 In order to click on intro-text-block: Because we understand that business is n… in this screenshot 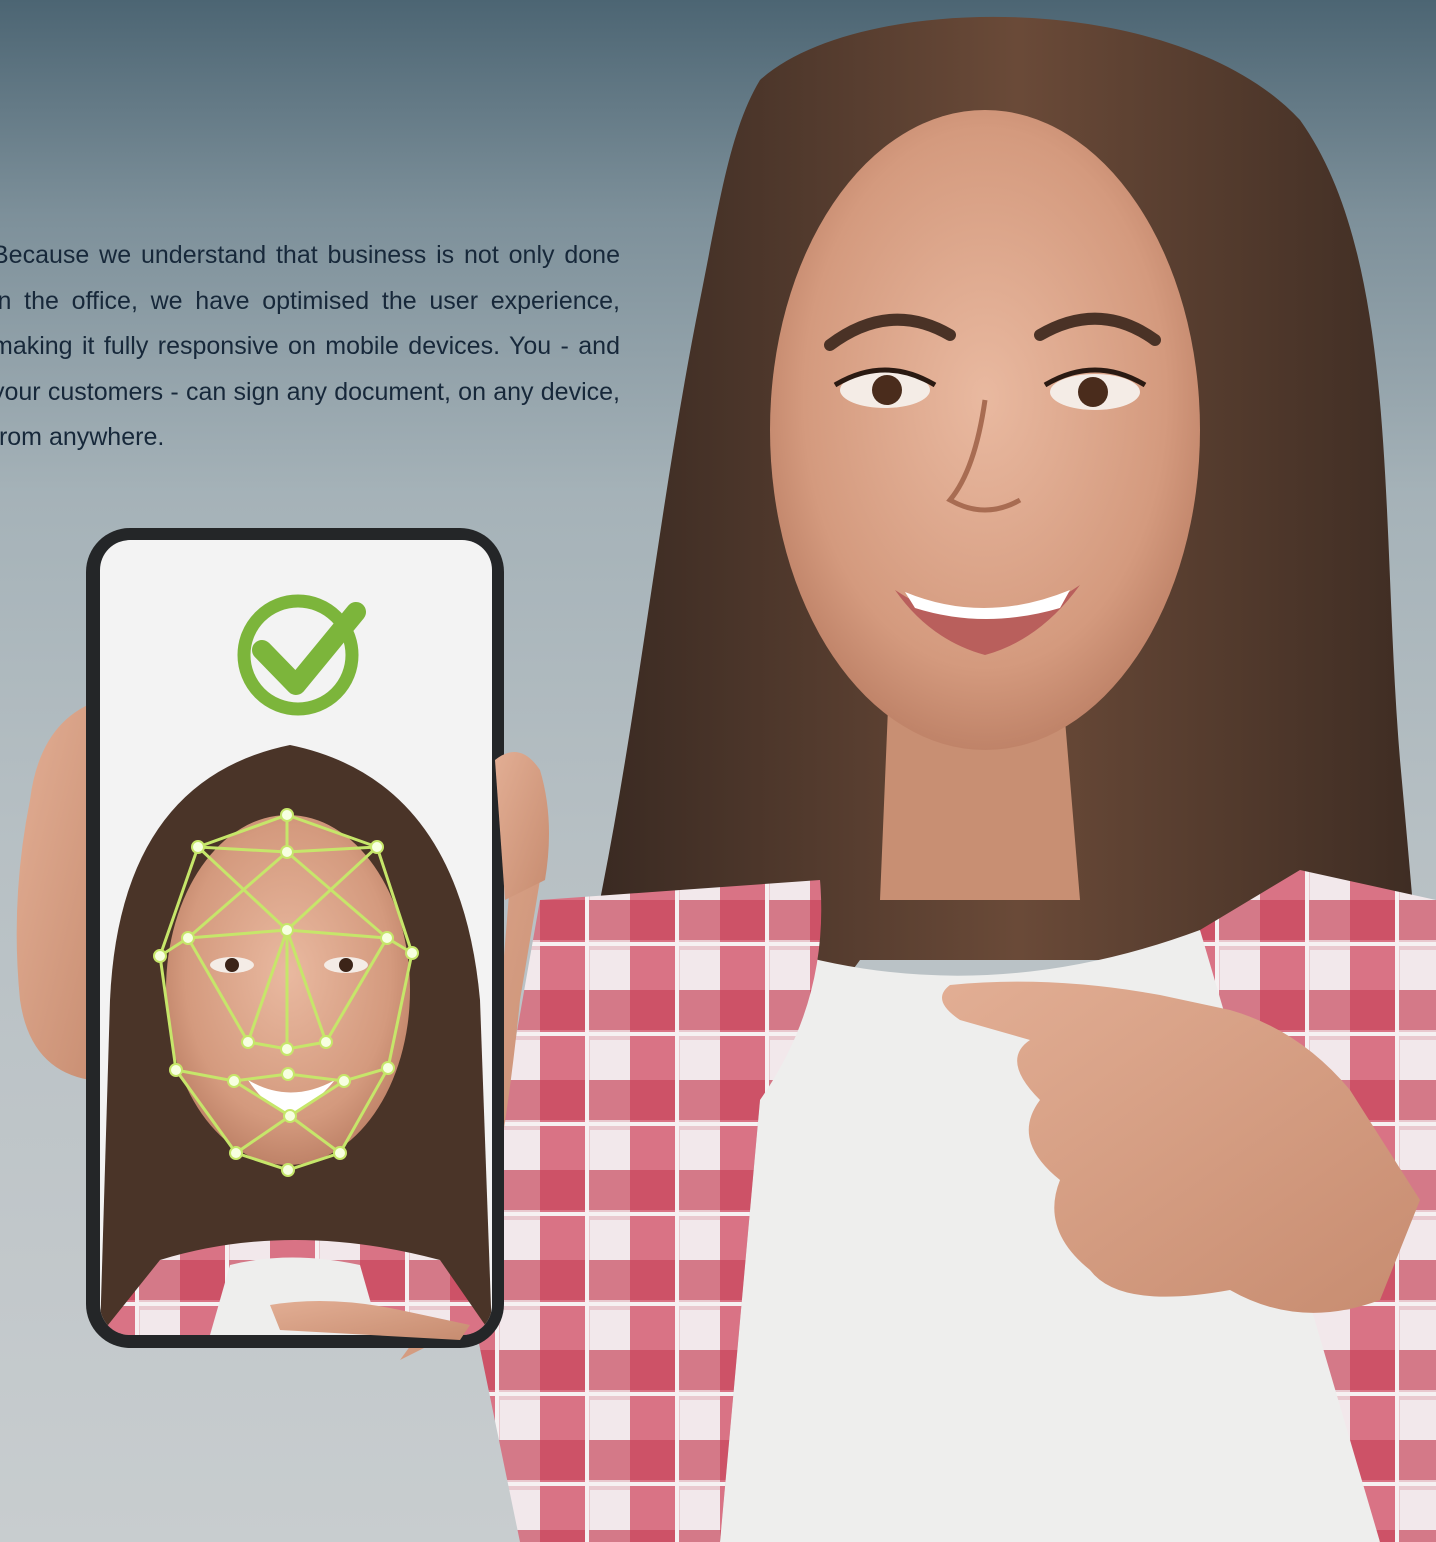, I will do `click(313, 225)`.